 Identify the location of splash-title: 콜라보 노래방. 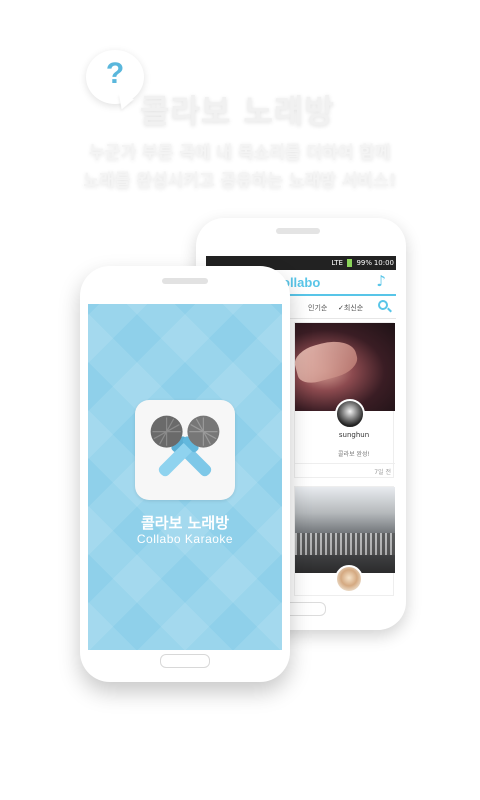
(185, 523).